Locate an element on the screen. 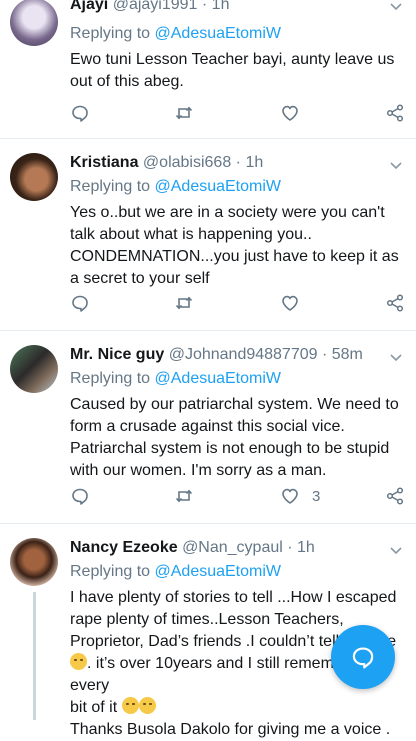 The height and width of the screenshot is (741, 416). user-handle: @ajayi1991 · 1h is located at coordinates (171, 6).